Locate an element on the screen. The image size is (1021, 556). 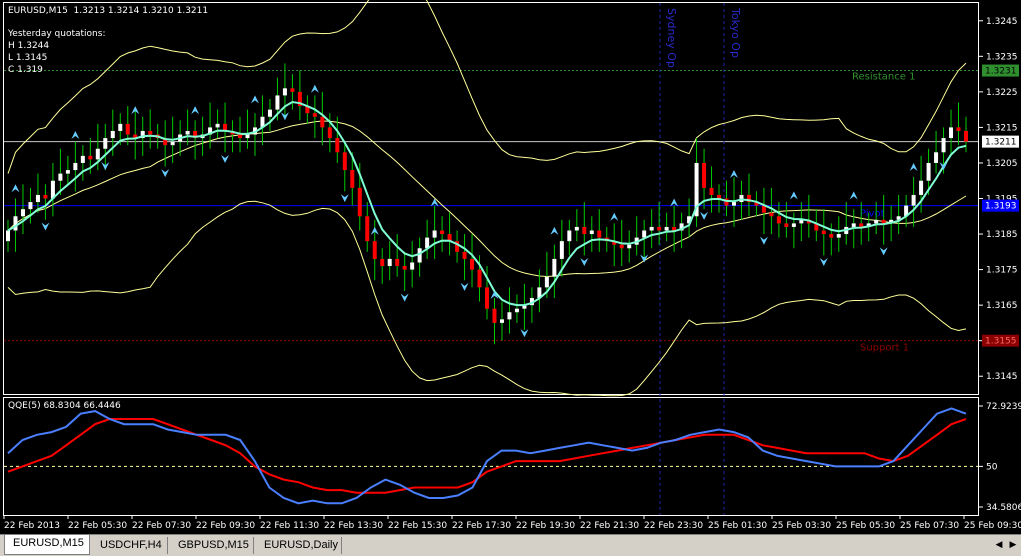
price-axis-label: 1.3165 is located at coordinates (1002, 306).